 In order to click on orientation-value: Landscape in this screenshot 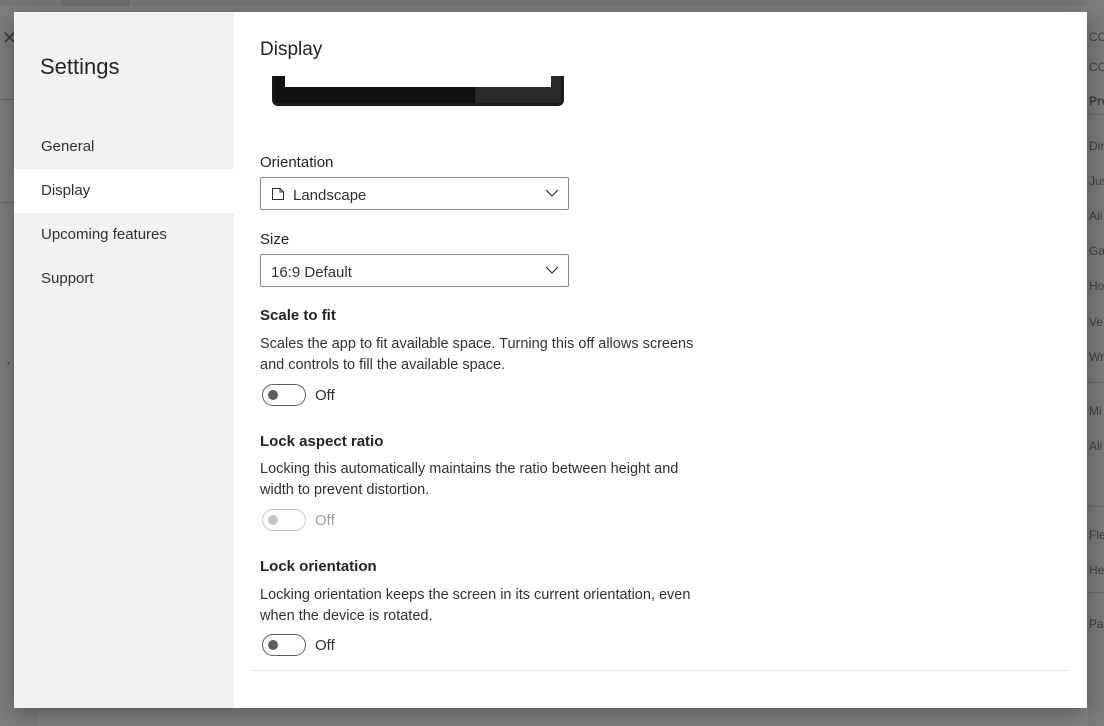, I will do `click(329, 195)`.